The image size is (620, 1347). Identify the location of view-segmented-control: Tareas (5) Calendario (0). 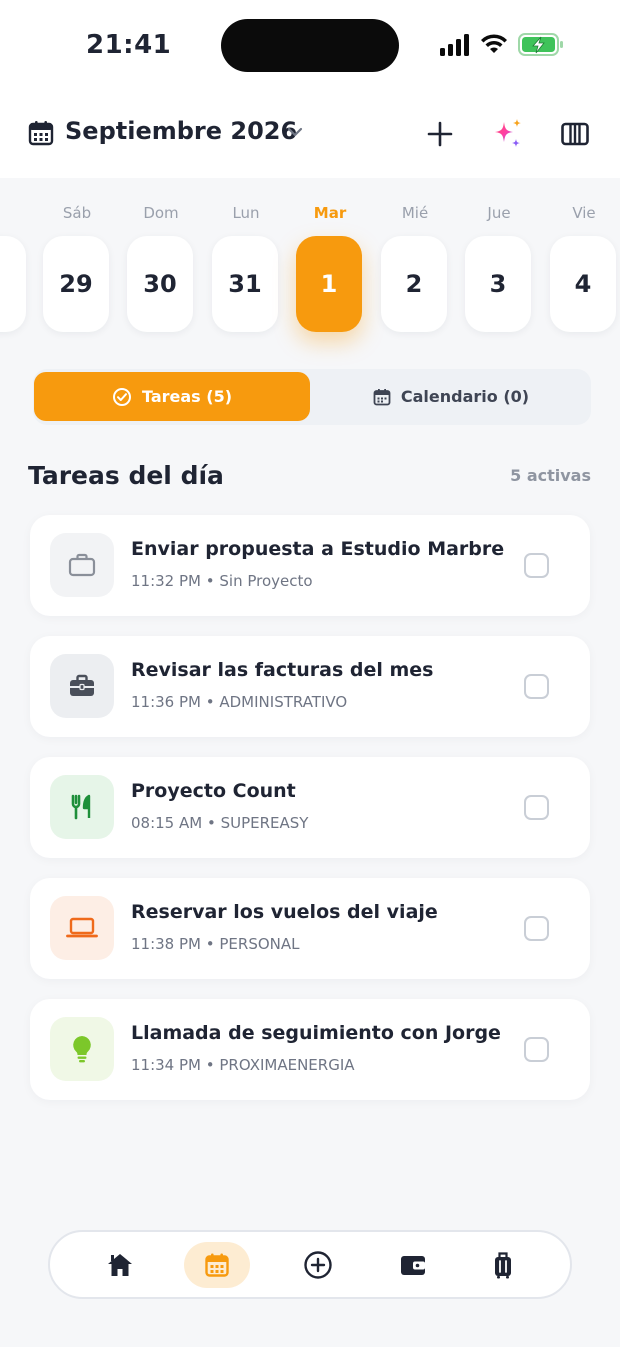
(312, 397).